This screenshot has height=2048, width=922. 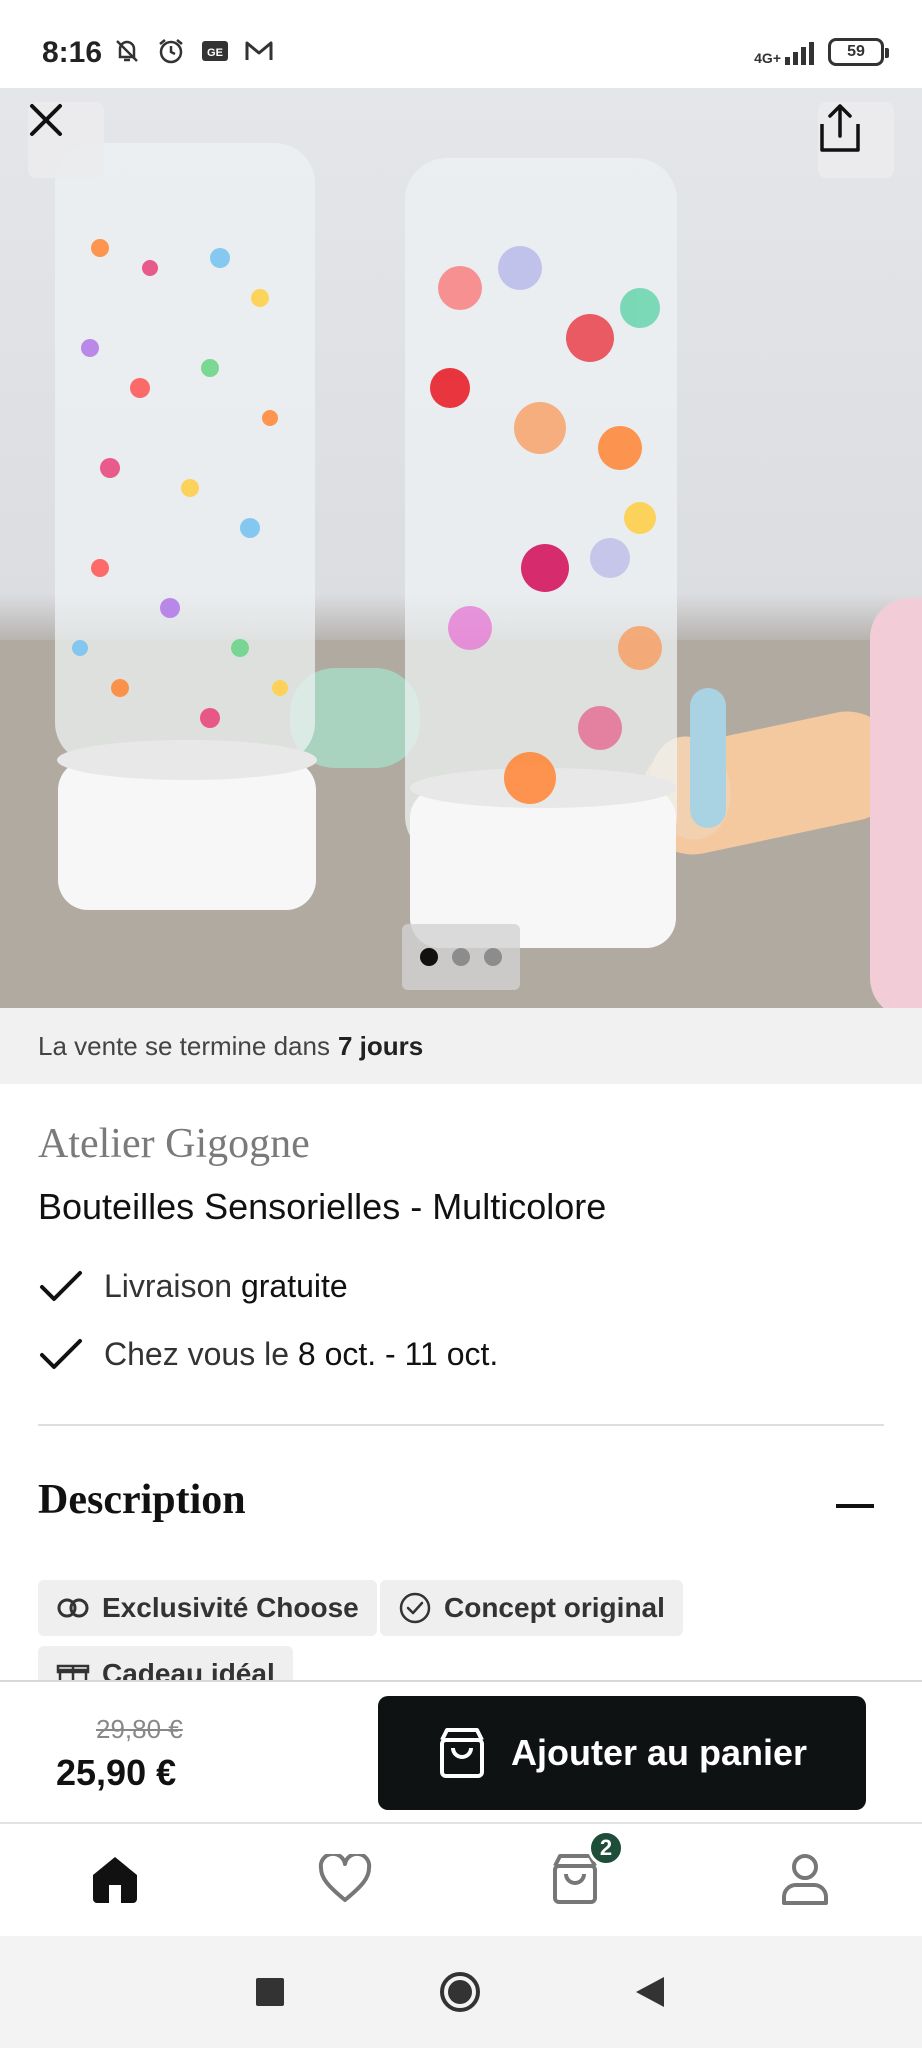 I want to click on recent-apps-button, so click(x=270, y=1992).